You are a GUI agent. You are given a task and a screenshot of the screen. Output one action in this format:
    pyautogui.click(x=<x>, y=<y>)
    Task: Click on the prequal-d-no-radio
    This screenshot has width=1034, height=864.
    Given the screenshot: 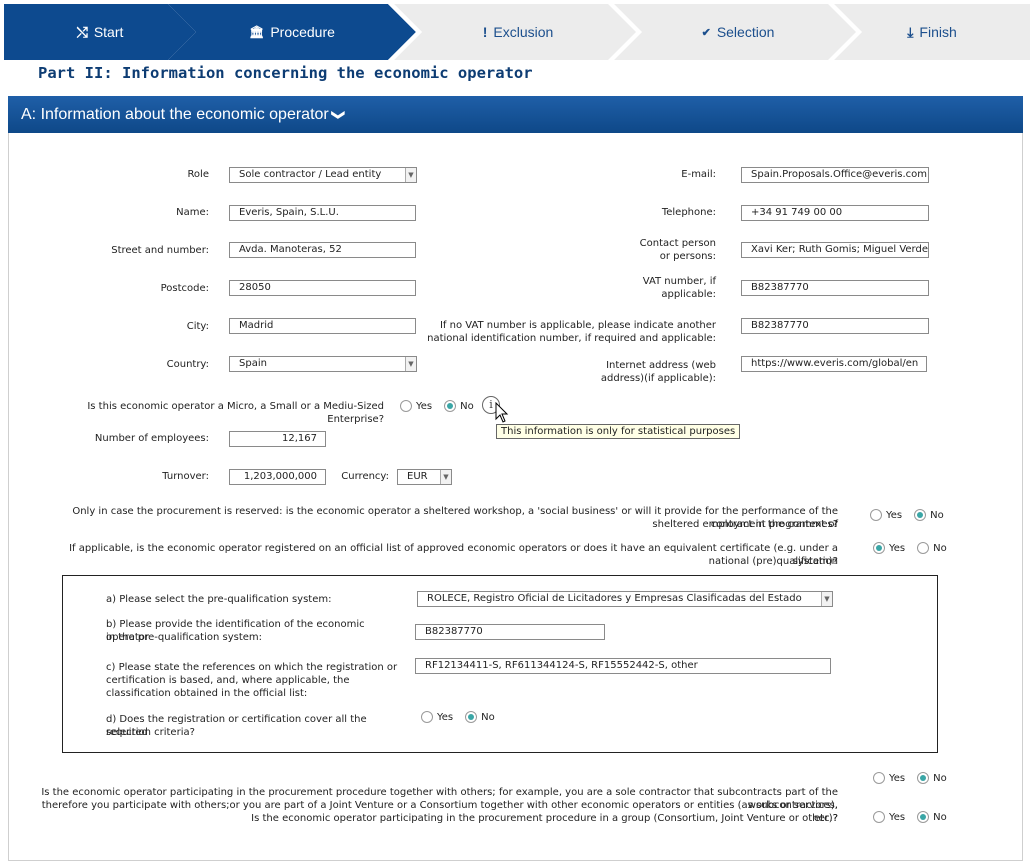 What is the action you would take?
    pyautogui.click(x=471, y=717)
    